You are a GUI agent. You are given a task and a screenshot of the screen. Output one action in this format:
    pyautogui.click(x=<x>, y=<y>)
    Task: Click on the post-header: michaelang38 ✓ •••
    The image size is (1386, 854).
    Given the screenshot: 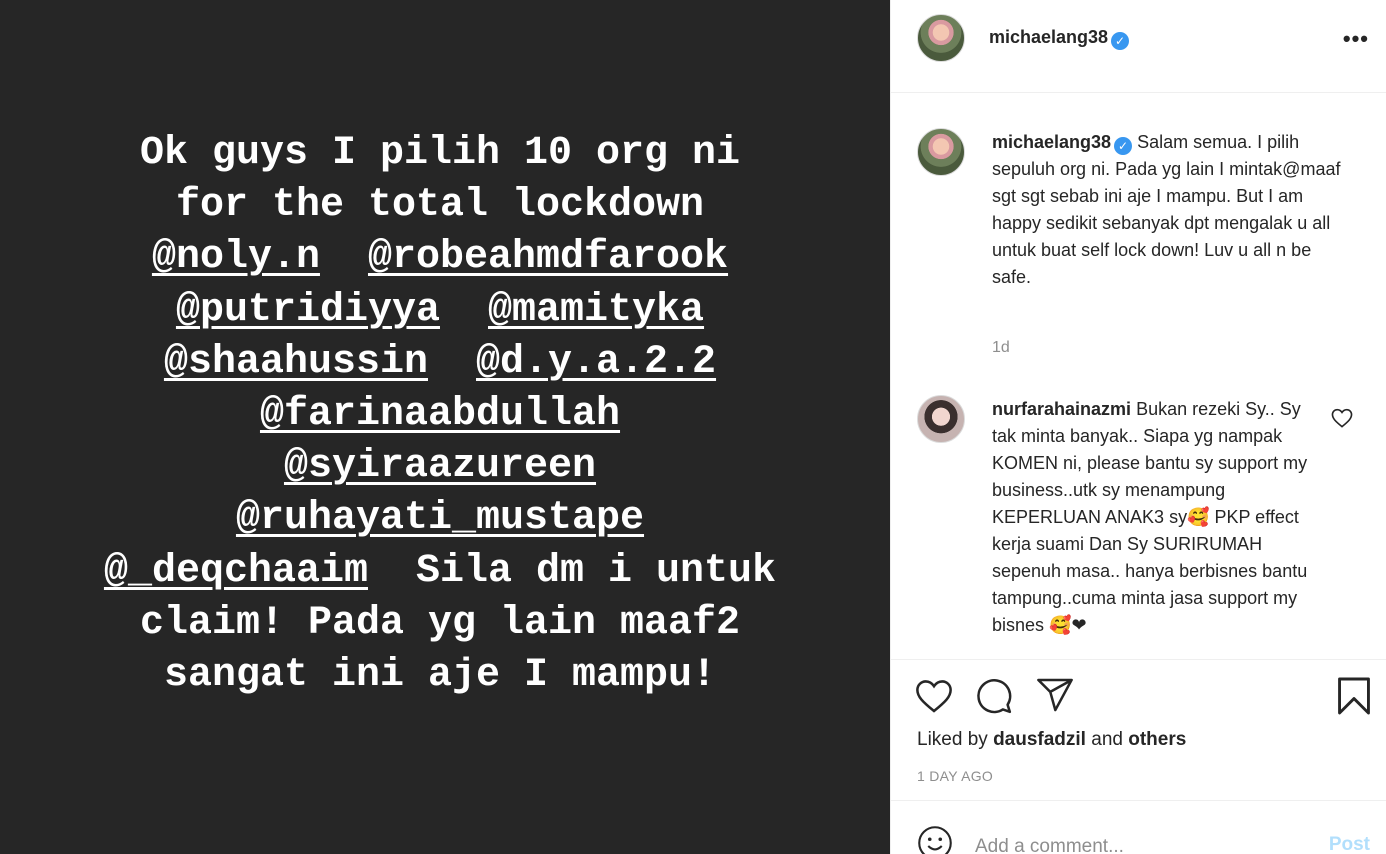 What is the action you would take?
    pyautogui.click(x=1138, y=46)
    